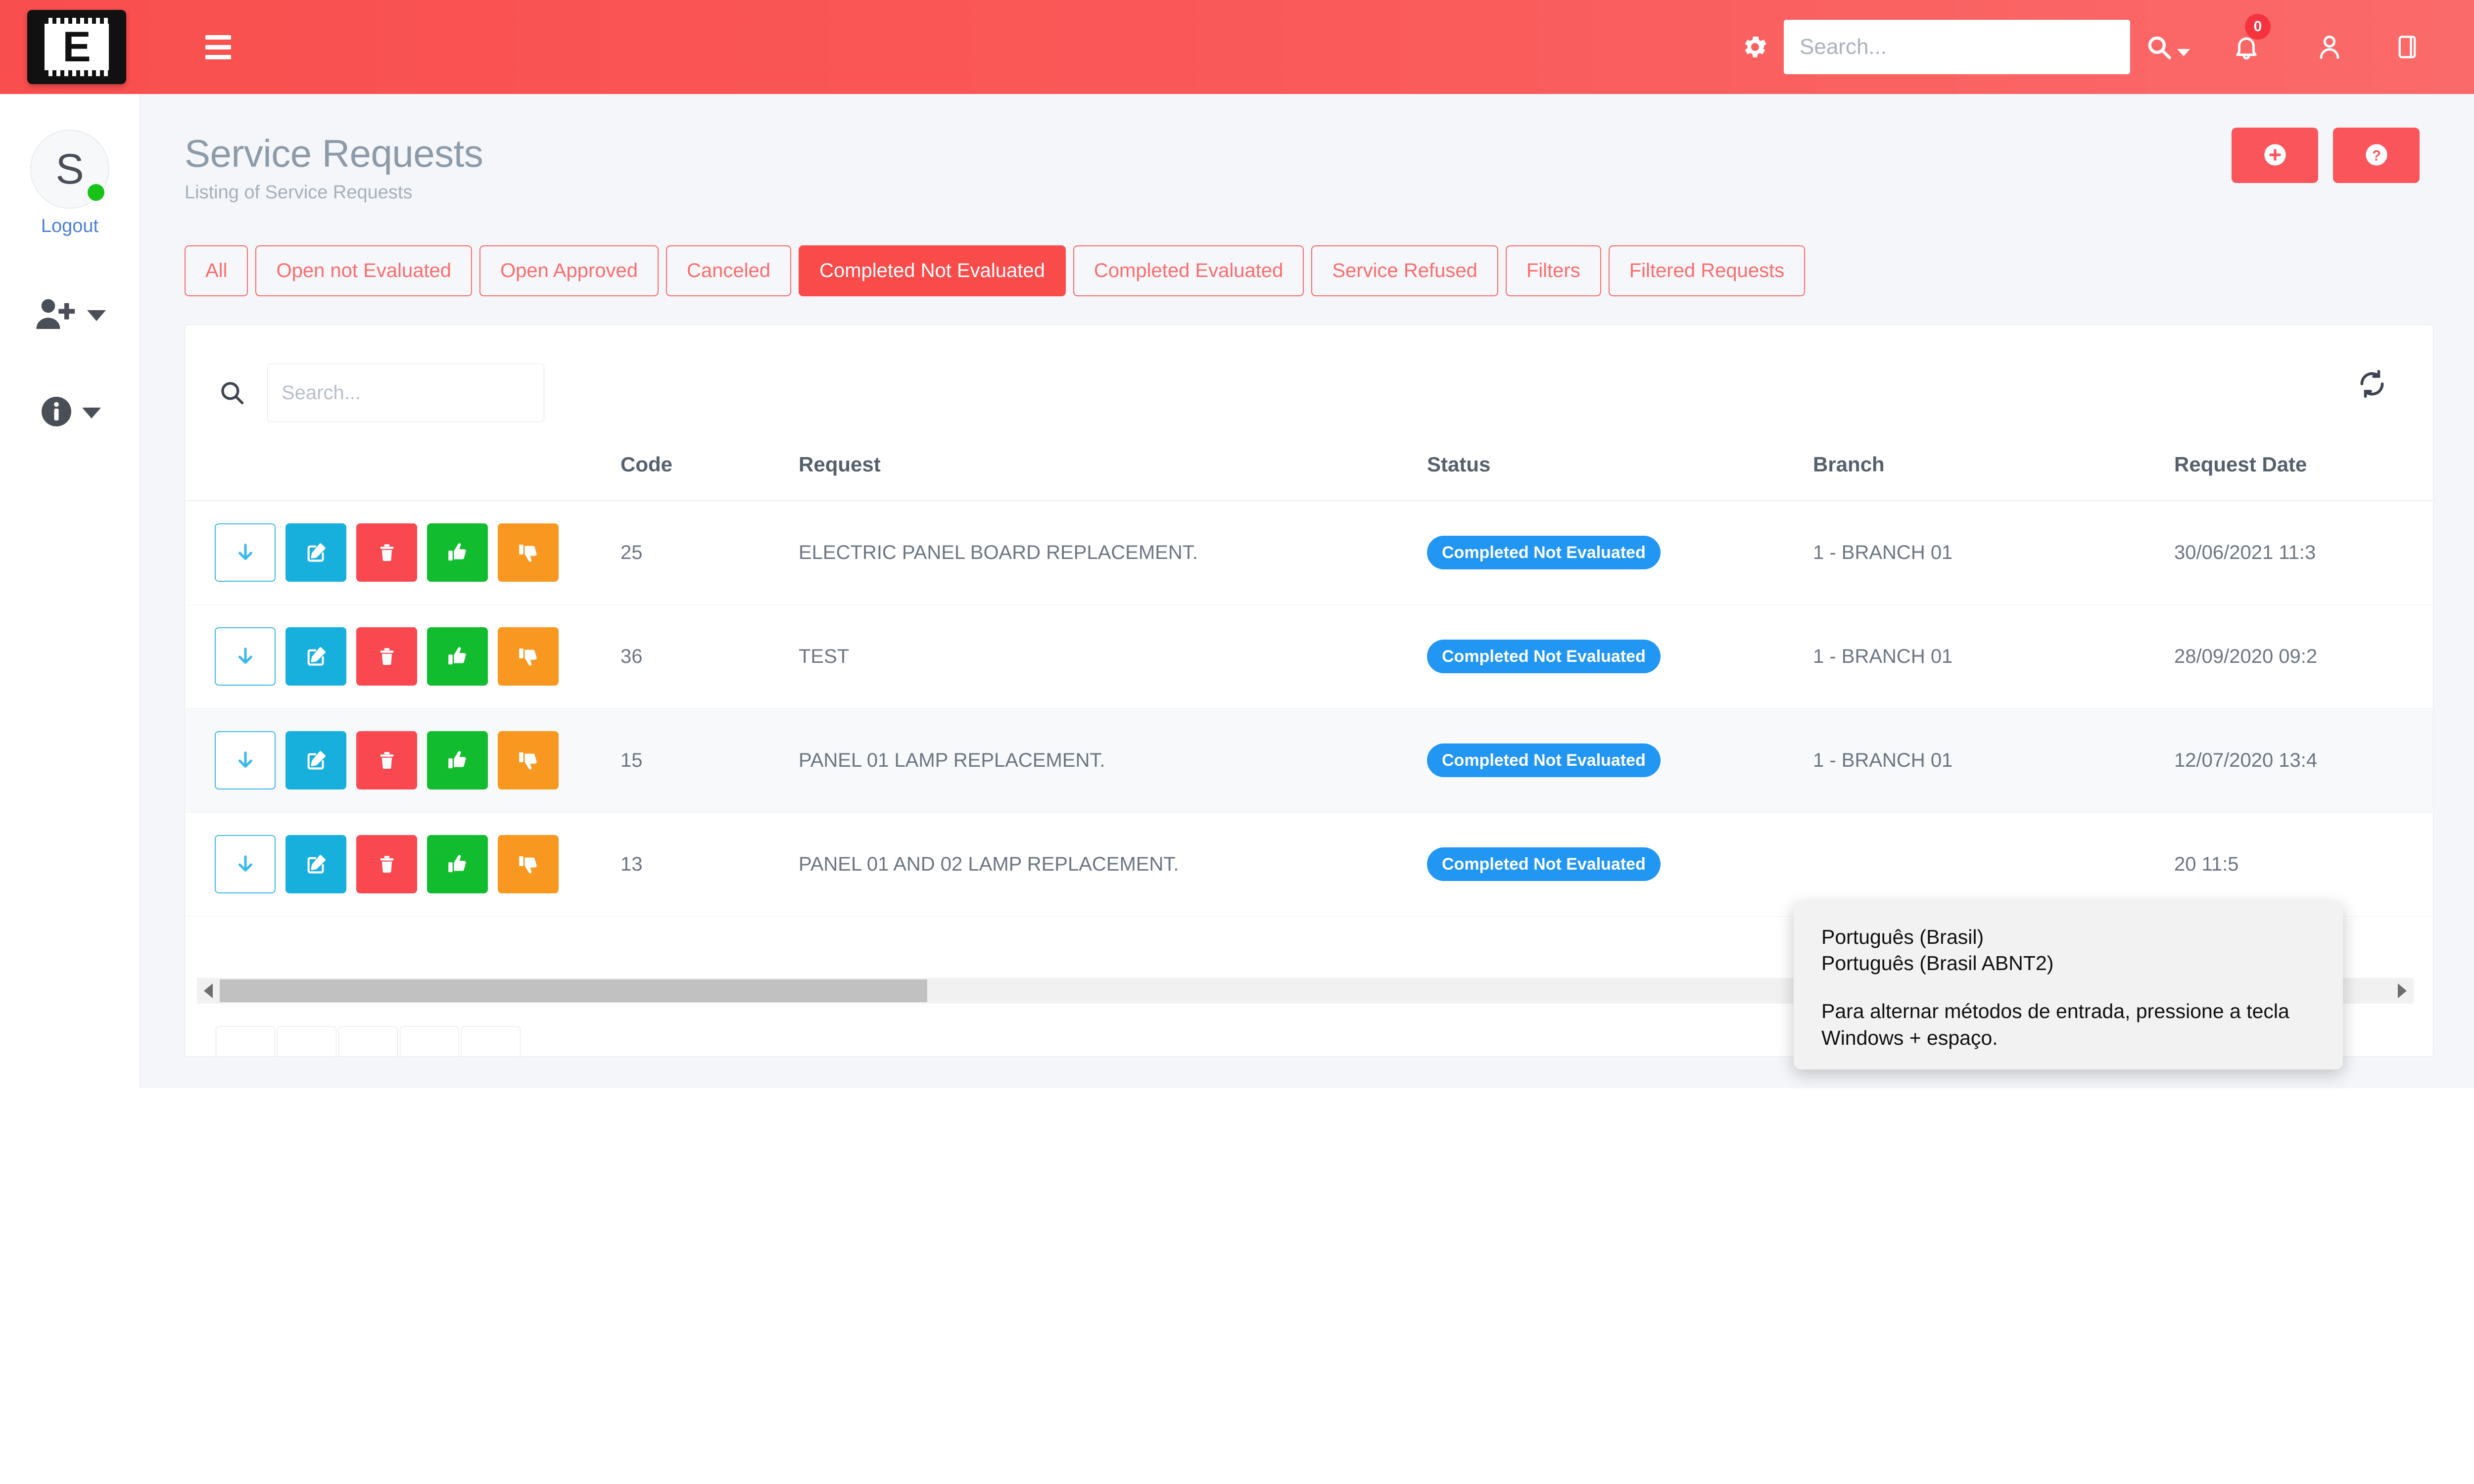 This screenshot has height=1484, width=2474. I want to click on scroll-left-arrow, so click(209, 990).